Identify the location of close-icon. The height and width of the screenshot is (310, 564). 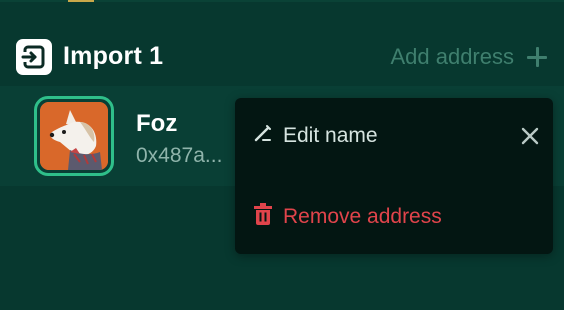
(530, 136).